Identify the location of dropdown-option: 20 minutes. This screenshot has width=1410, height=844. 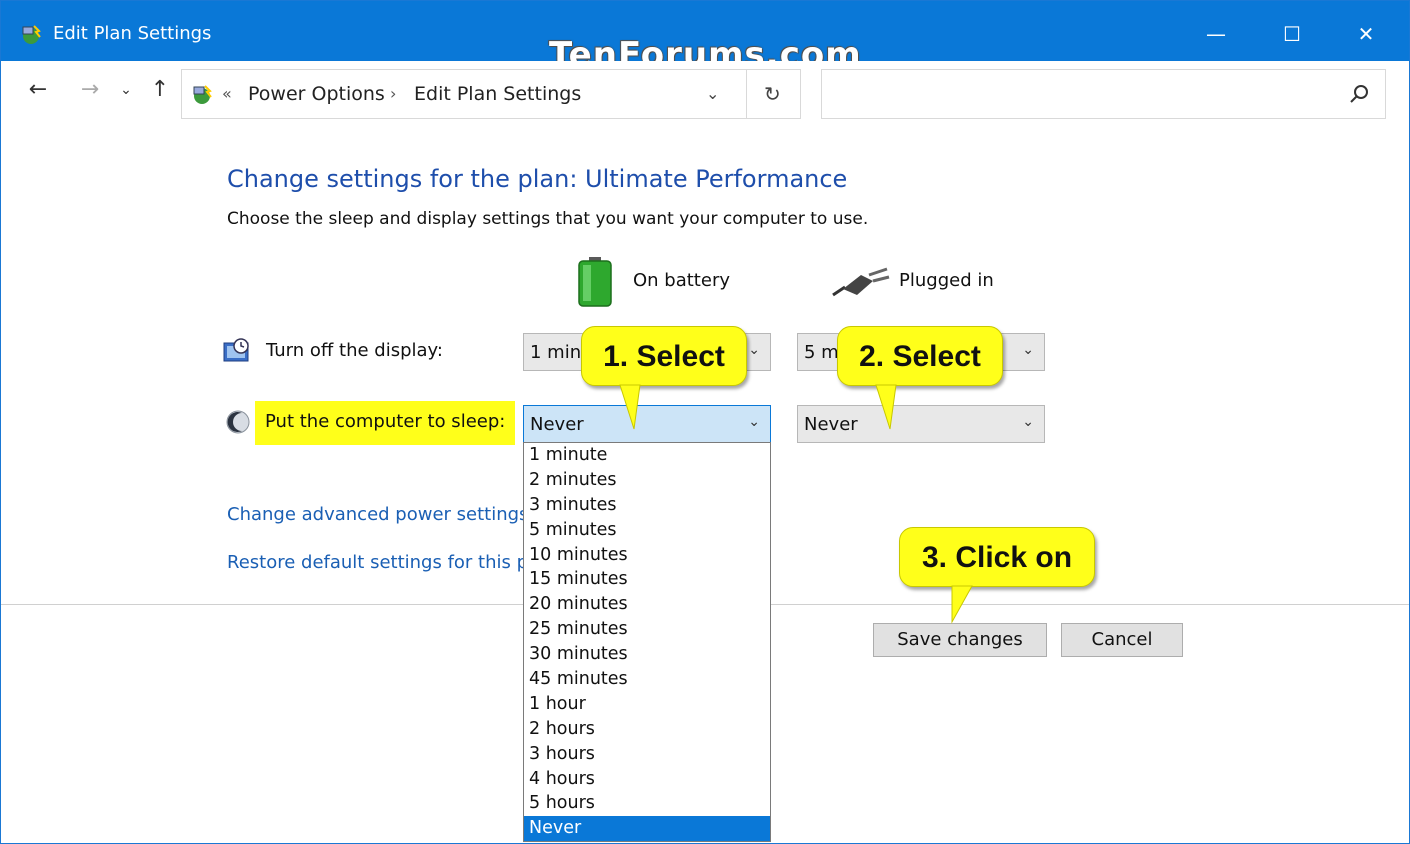
(647, 604).